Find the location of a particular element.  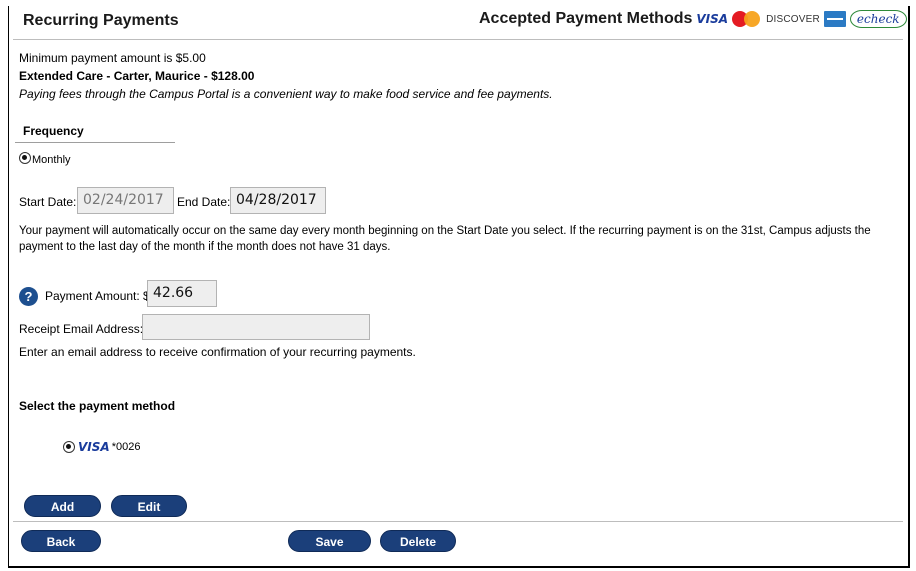

delete-button: Delete is located at coordinates (418, 541).